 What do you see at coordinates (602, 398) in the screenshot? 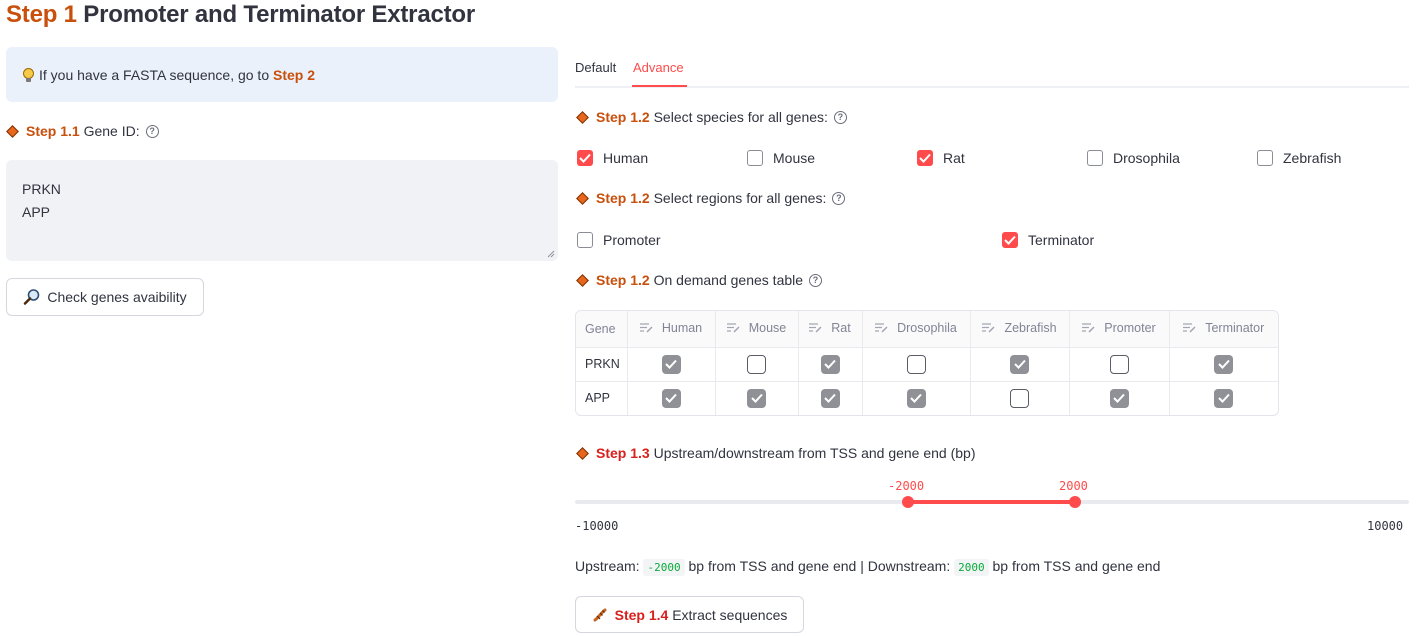
I see `gene-cell: APP` at bounding box center [602, 398].